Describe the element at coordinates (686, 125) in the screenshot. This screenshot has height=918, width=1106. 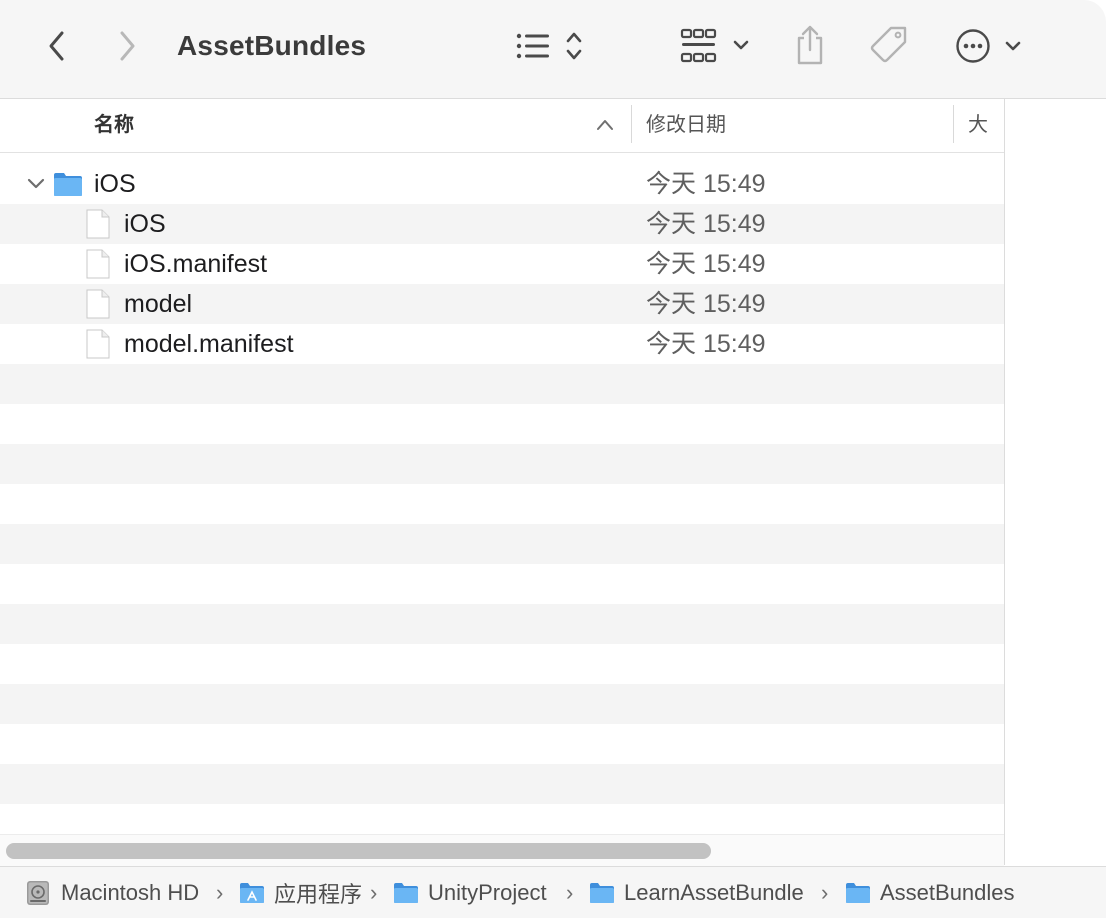
I see `column-header-modified: 修改日期` at that location.